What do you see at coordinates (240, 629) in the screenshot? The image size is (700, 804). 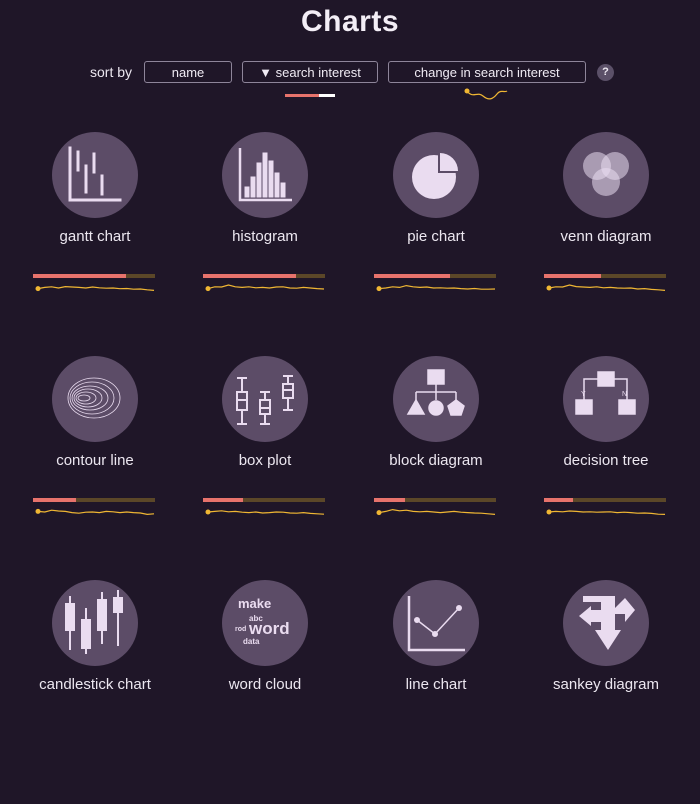 I see `svg-text: rod` at bounding box center [240, 629].